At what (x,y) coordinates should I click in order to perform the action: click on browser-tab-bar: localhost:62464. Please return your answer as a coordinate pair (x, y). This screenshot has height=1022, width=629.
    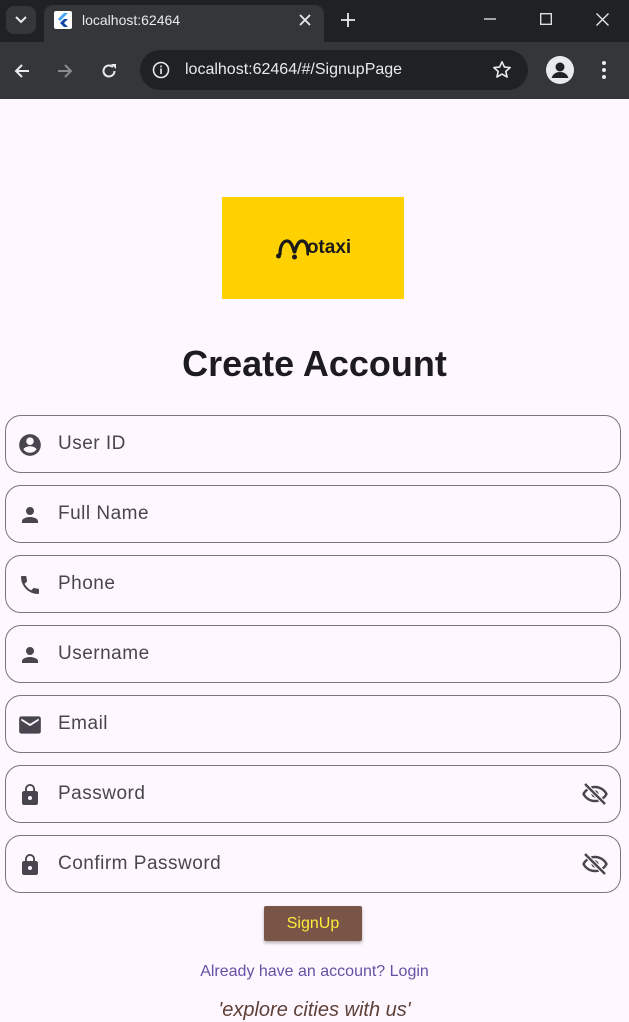
    Looking at the image, I should click on (314, 21).